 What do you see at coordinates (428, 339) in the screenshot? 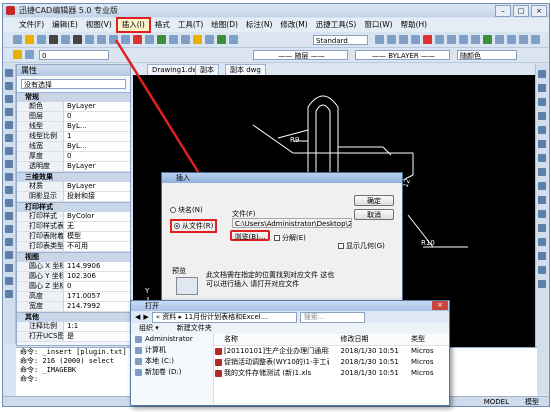
I see `column-type-header: 类型` at bounding box center [428, 339].